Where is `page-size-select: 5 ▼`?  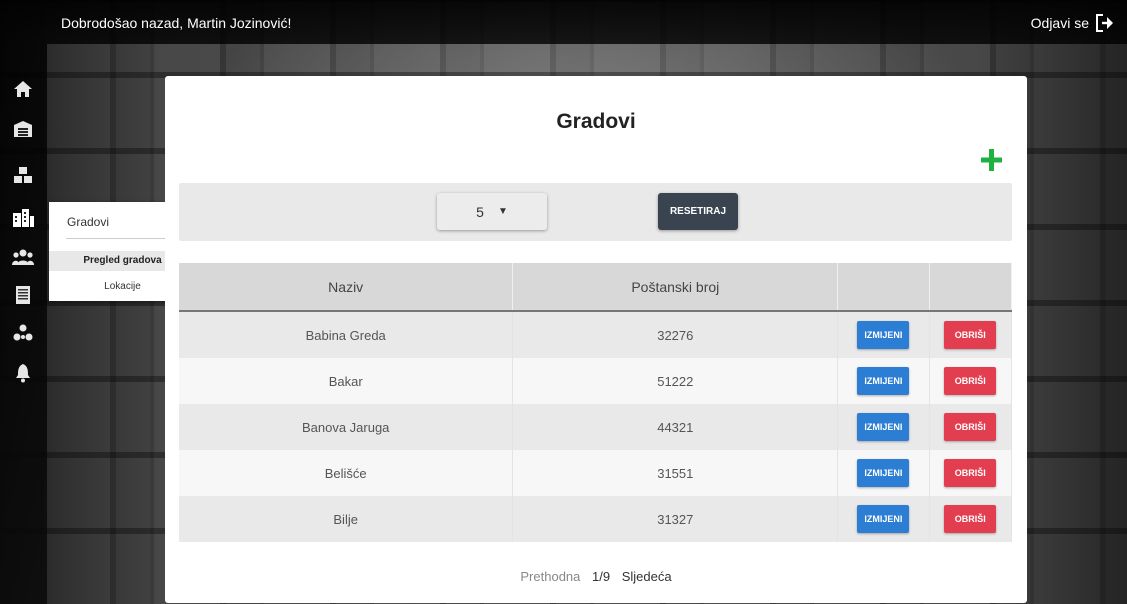
page-size-select: 5 ▼ is located at coordinates (492, 211).